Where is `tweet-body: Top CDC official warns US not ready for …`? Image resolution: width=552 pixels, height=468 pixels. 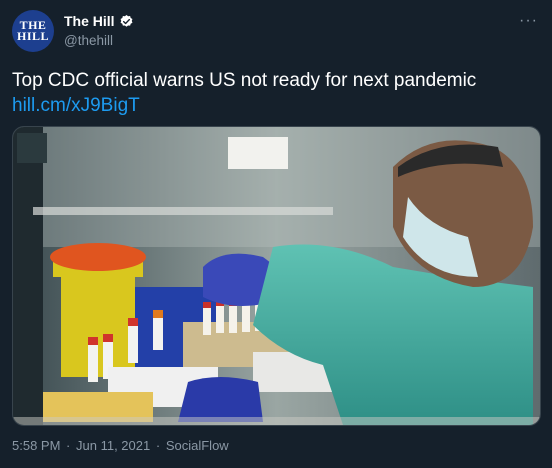 tweet-body: Top CDC official warns US not ready for … is located at coordinates (244, 80).